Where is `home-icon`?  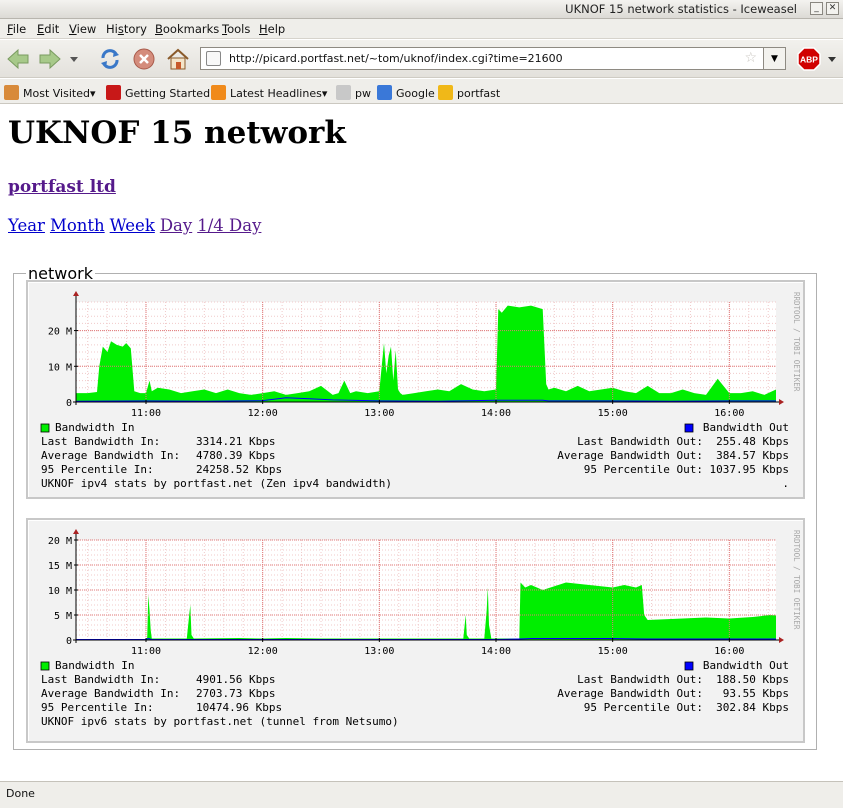
home-icon is located at coordinates (178, 59).